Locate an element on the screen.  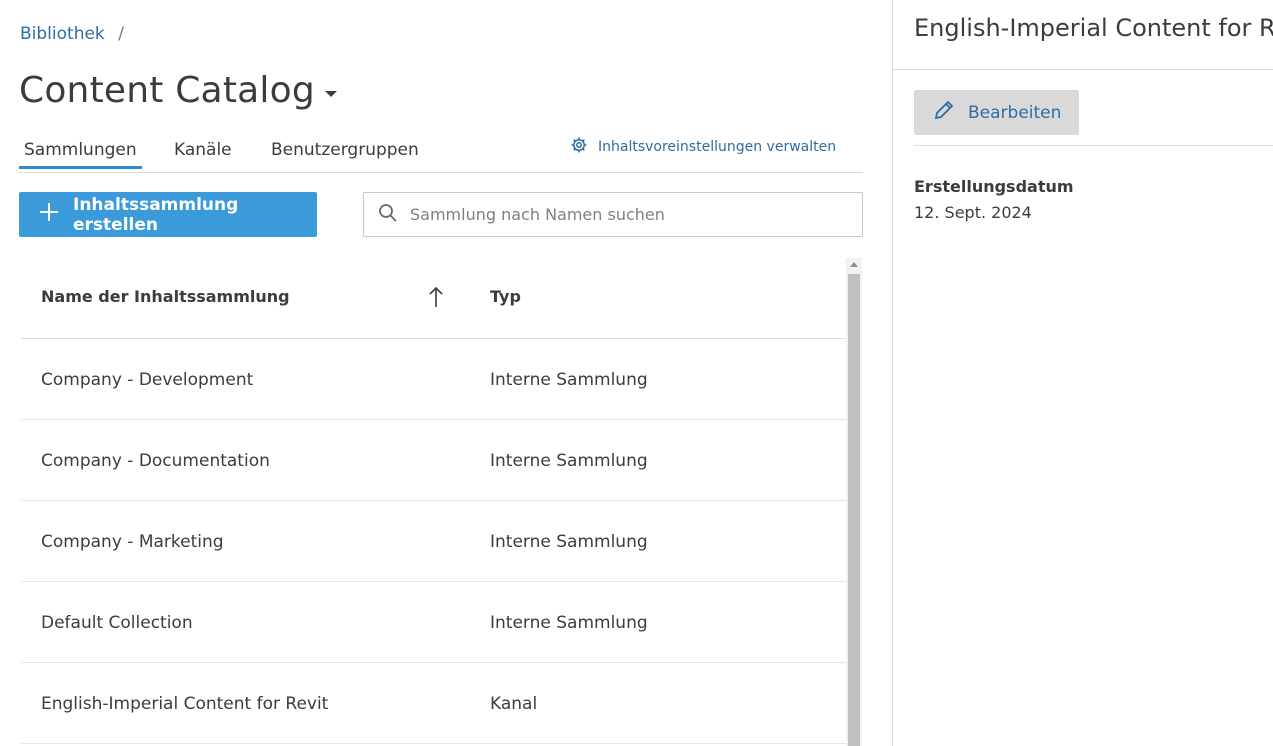
row-name: Company - Development is located at coordinates (147, 380).